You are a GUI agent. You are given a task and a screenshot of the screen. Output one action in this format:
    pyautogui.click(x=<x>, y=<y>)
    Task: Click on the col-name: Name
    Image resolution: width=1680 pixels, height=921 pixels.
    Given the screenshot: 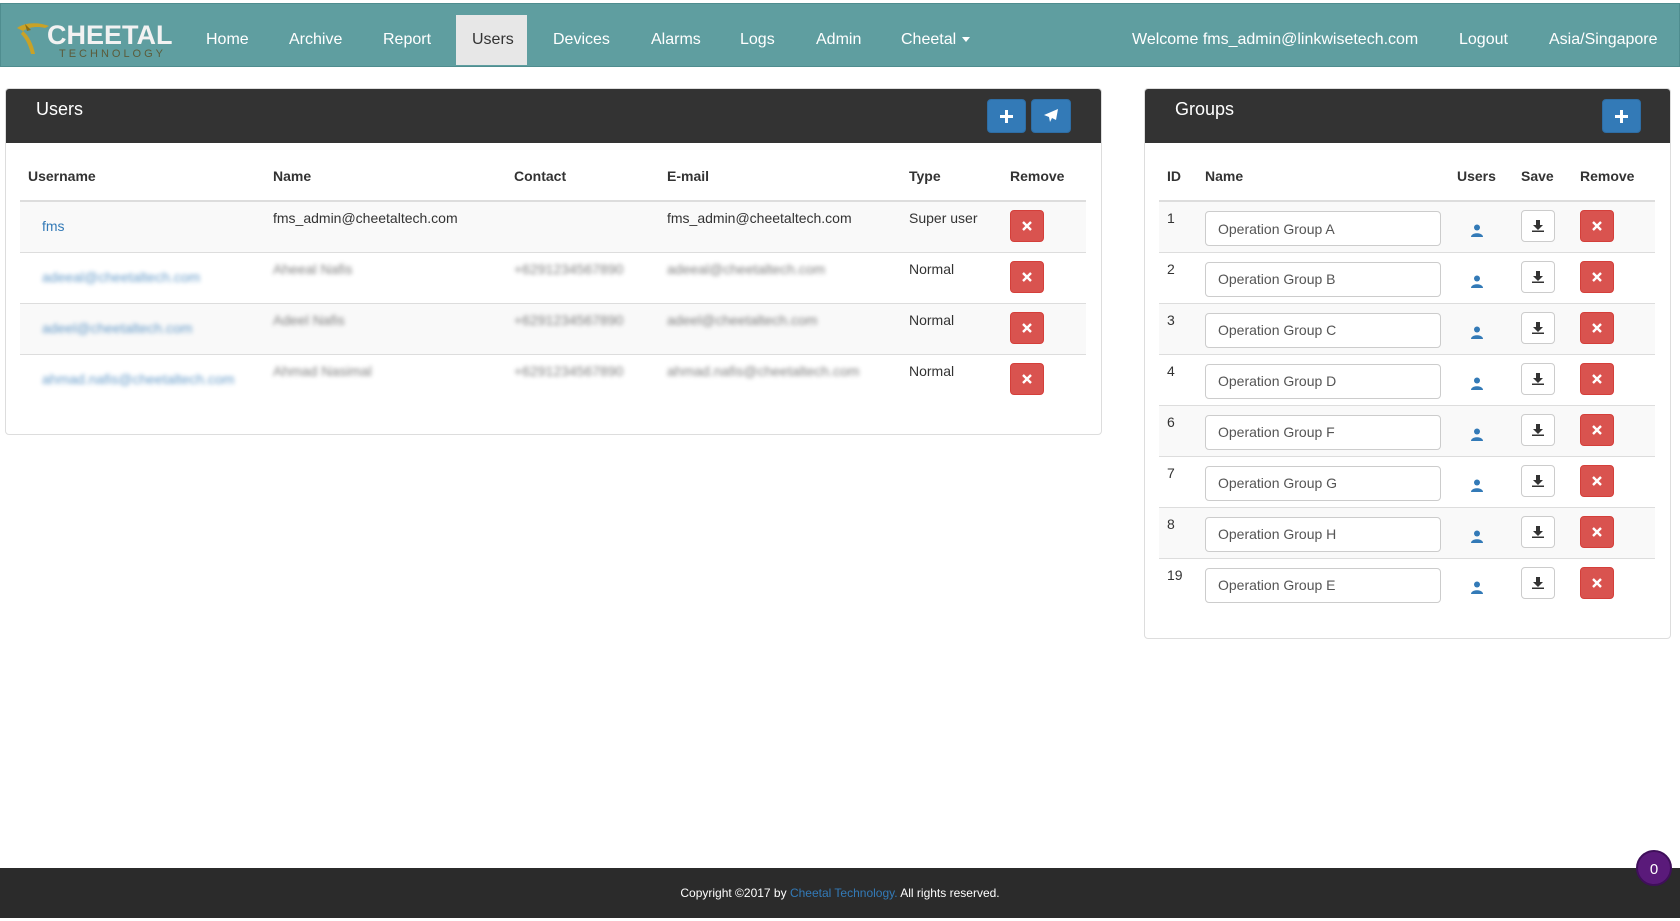 What is the action you would take?
    pyautogui.click(x=385, y=176)
    